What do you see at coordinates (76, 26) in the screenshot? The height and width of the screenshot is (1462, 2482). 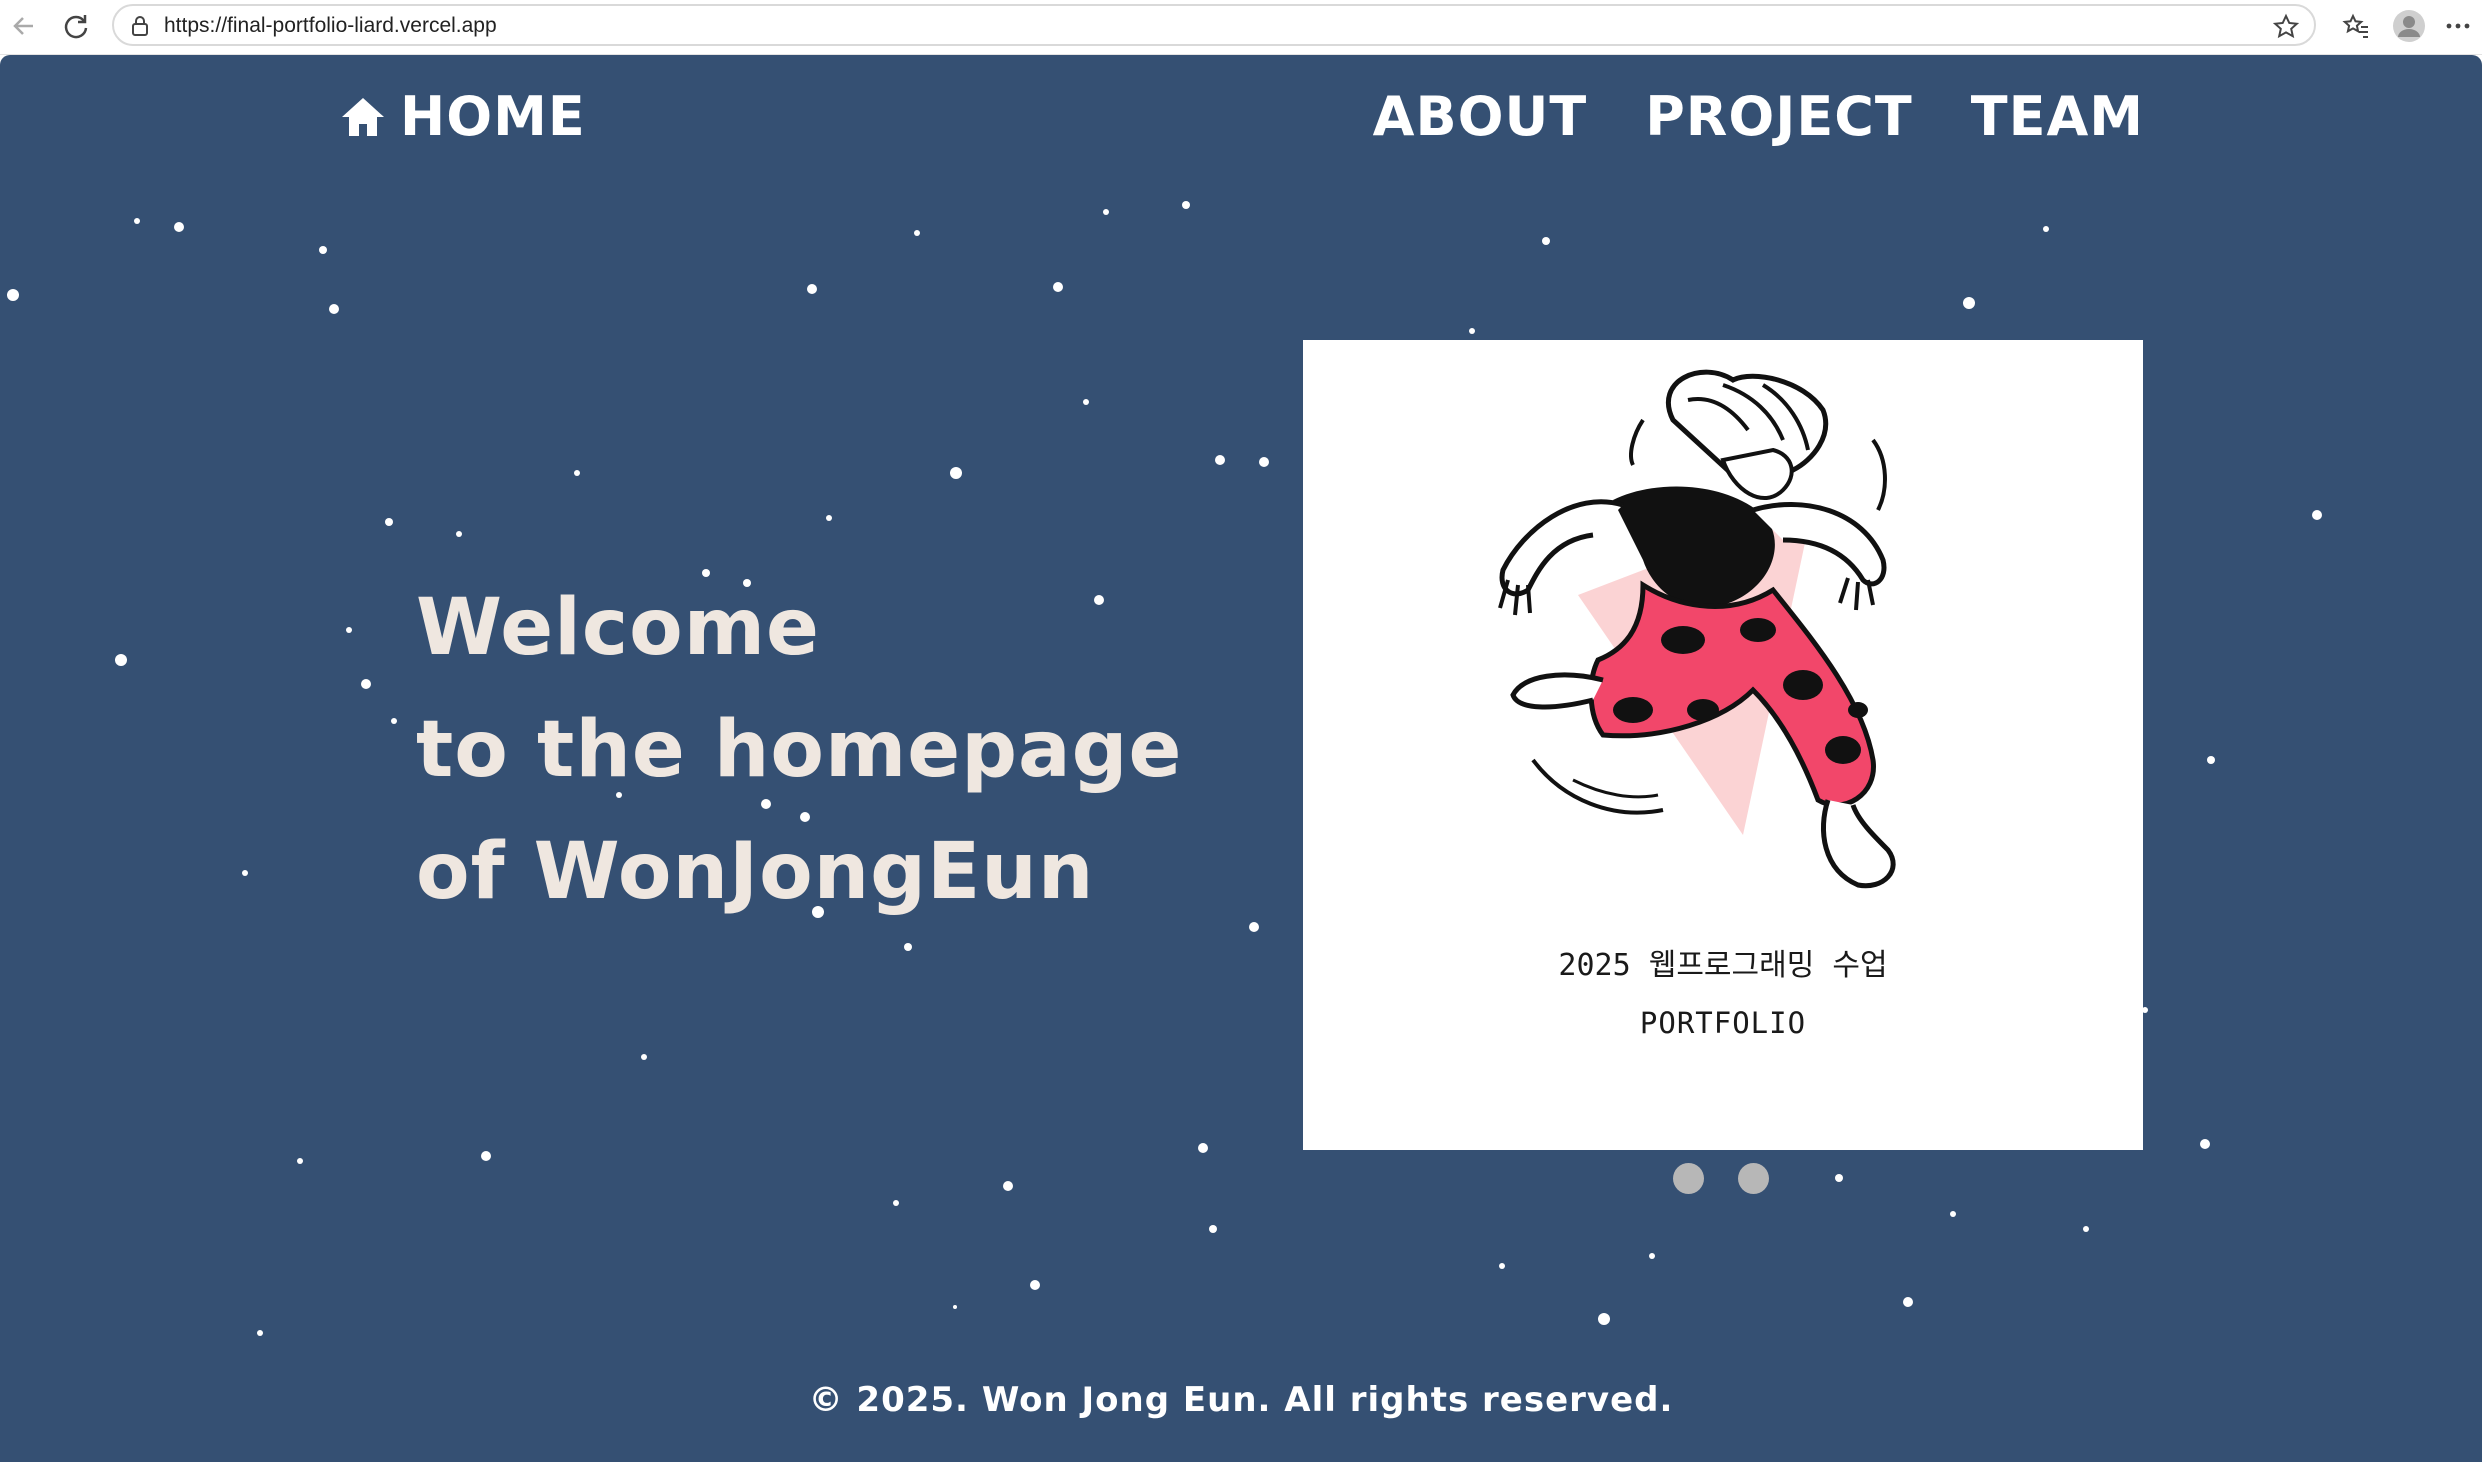 I see `reload-icon` at bounding box center [76, 26].